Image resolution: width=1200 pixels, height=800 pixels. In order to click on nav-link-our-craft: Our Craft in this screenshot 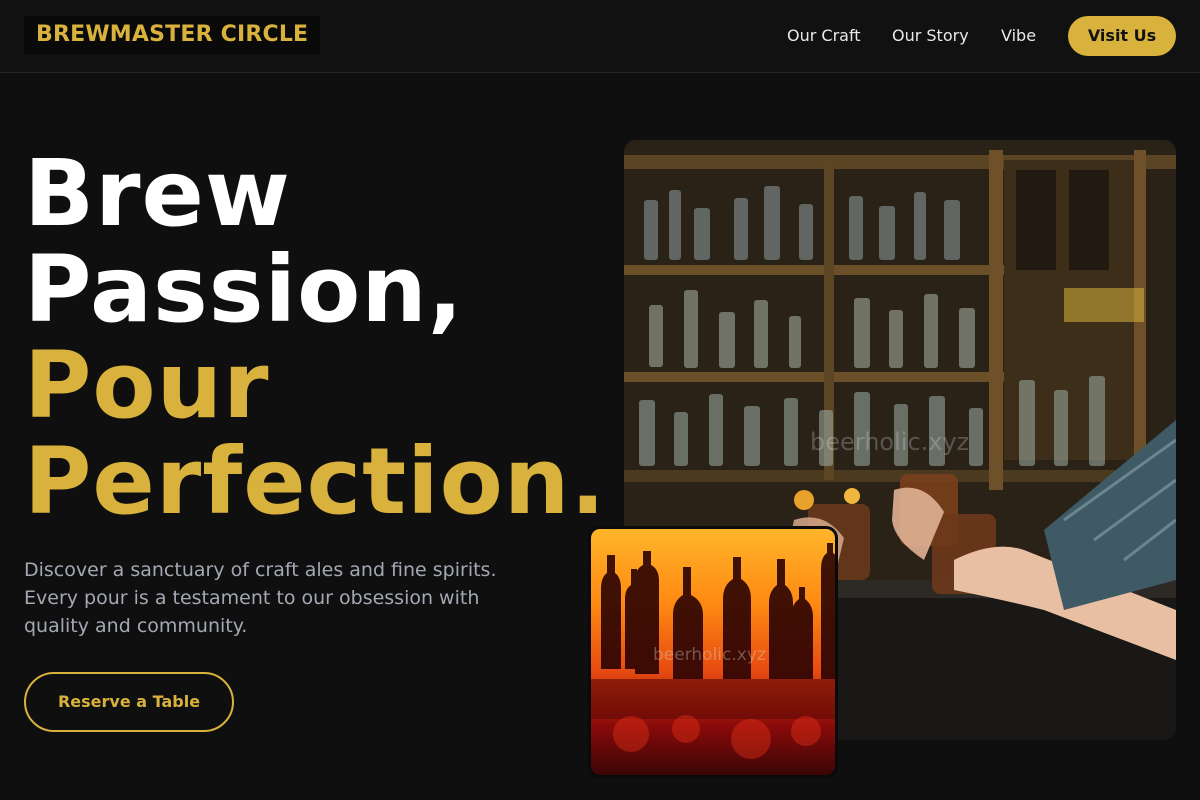, I will do `click(824, 36)`.